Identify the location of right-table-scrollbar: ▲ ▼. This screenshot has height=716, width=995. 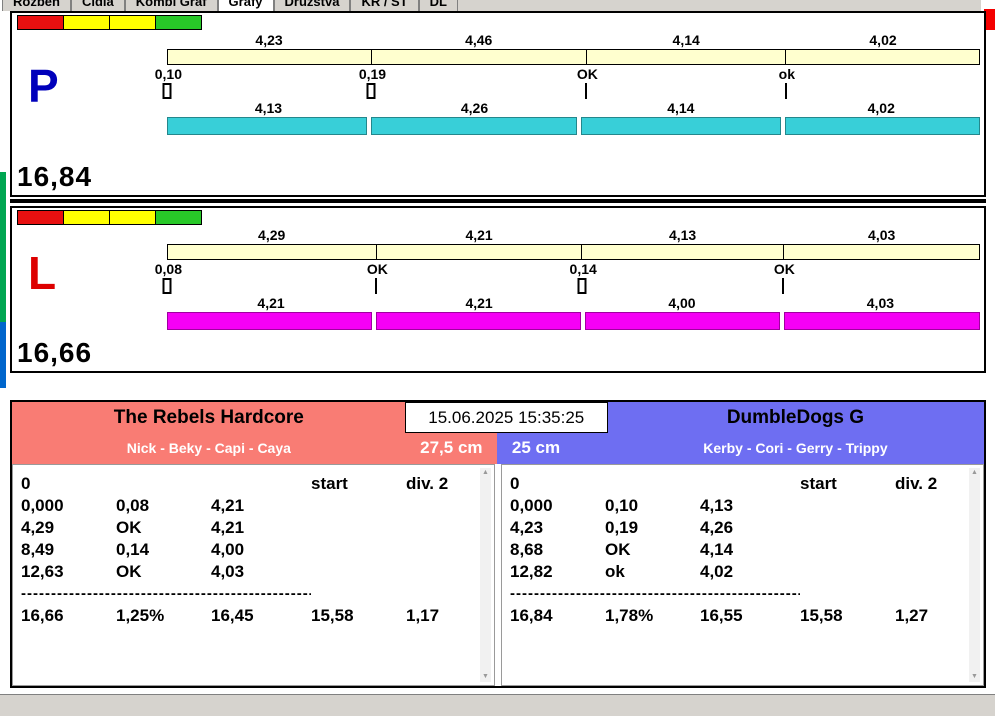
(974, 575).